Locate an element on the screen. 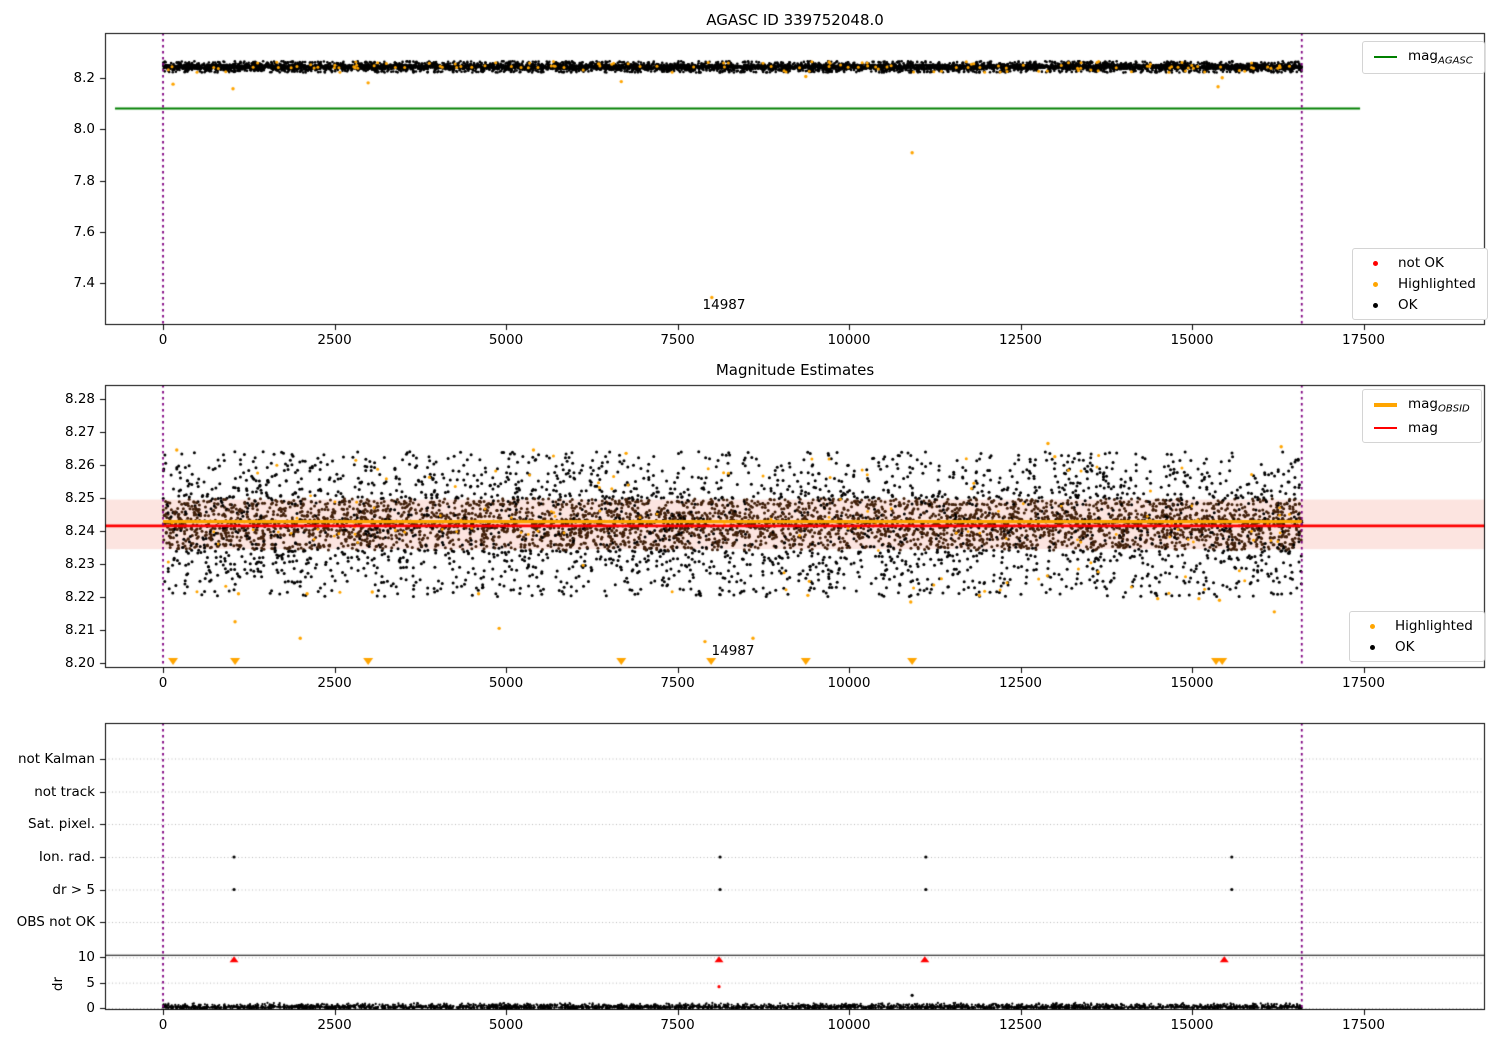 This screenshot has width=1500, height=1050. ax3-category-label: not Kalman is located at coordinates (56, 758).